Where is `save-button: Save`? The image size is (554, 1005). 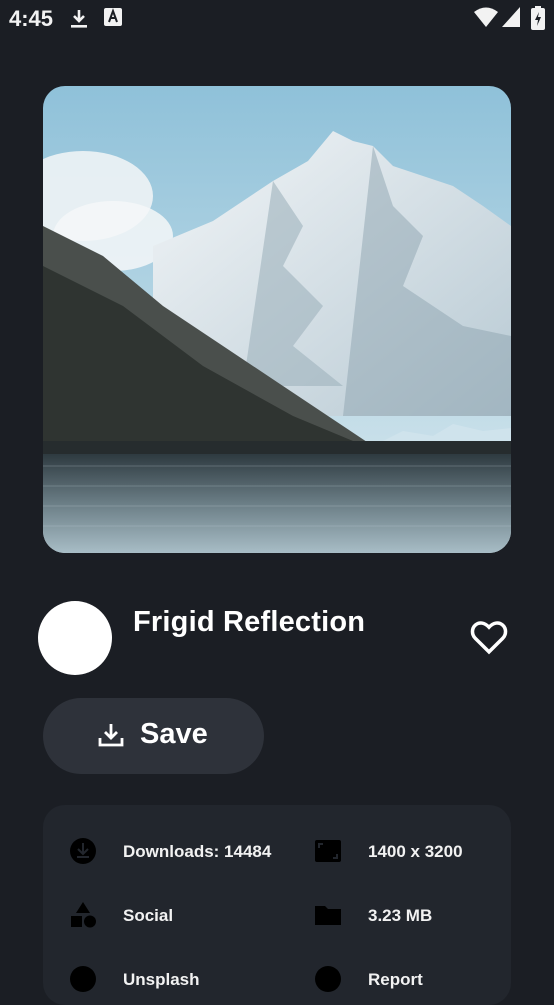
save-button: Save is located at coordinates (153, 736).